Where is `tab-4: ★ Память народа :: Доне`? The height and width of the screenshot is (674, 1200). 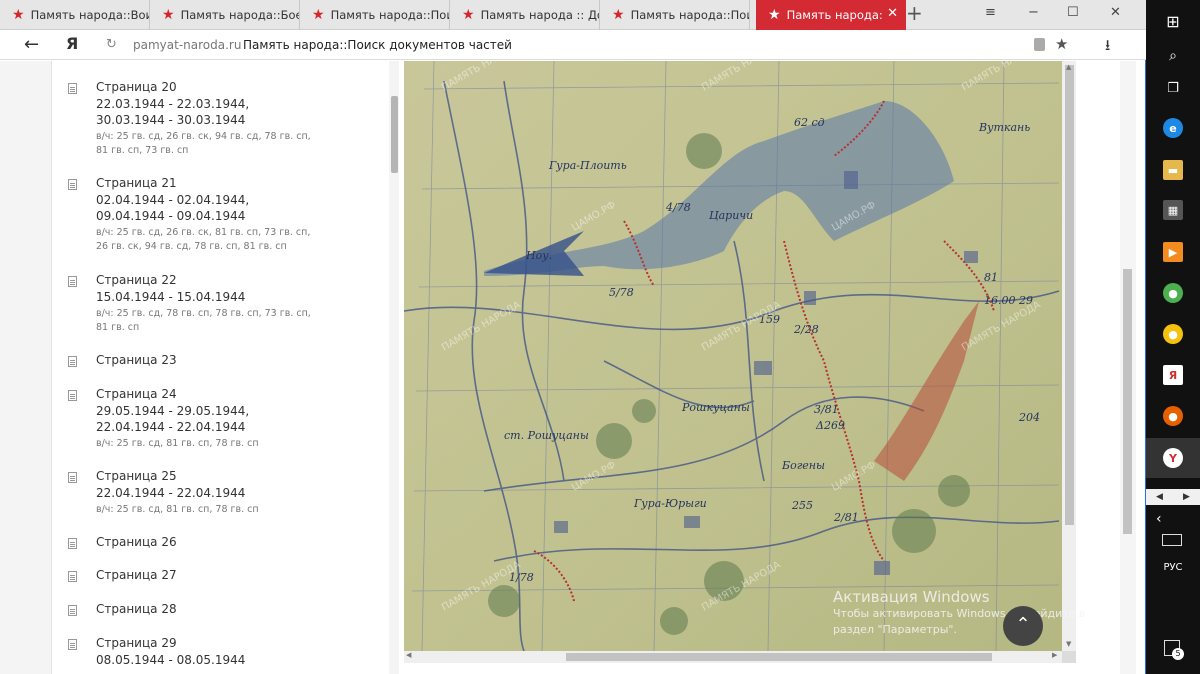 tab-4: ★ Память народа :: Доне is located at coordinates (525, 15).